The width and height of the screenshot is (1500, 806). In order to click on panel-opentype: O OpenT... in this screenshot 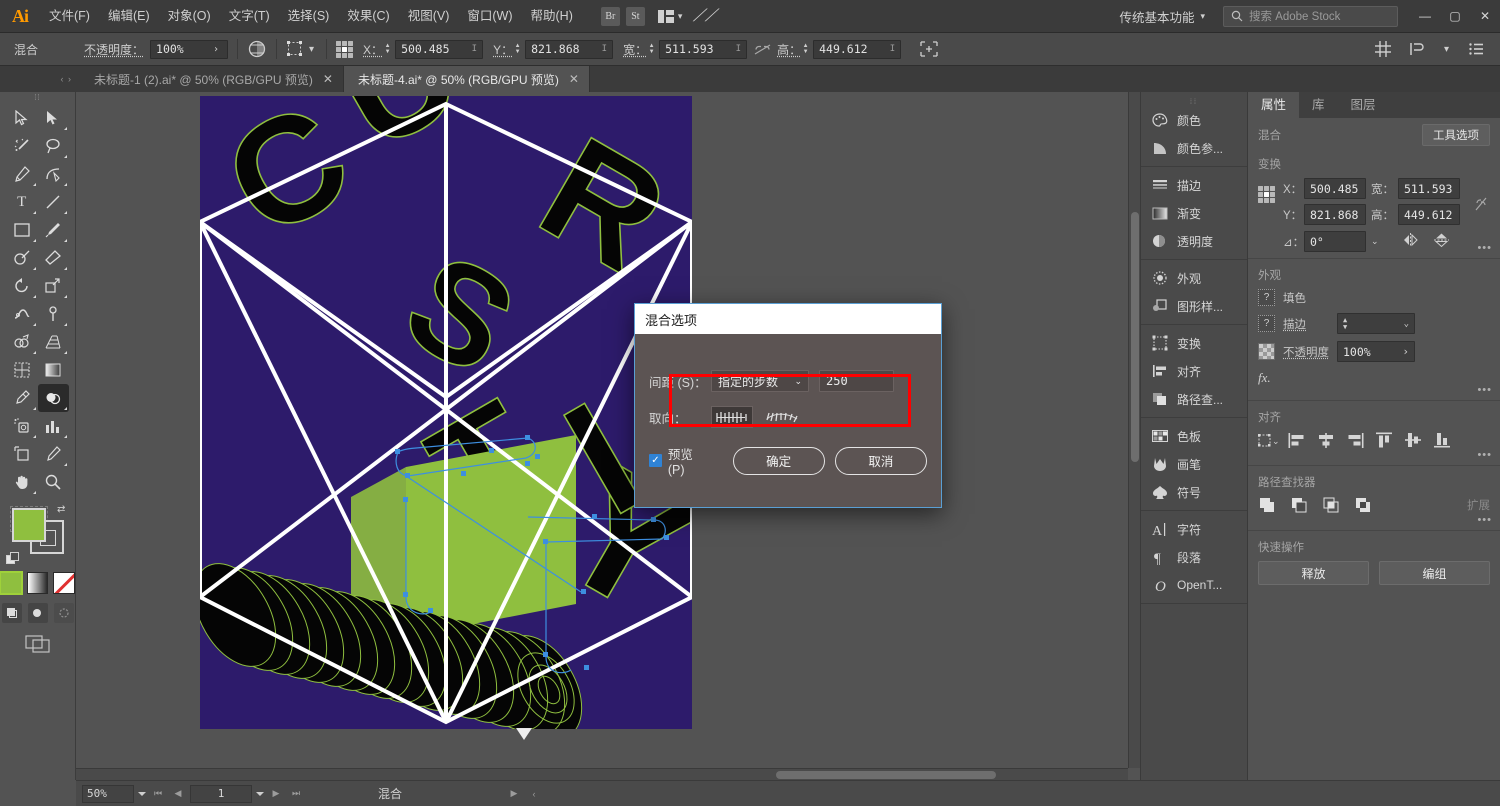, I will do `click(1194, 585)`.